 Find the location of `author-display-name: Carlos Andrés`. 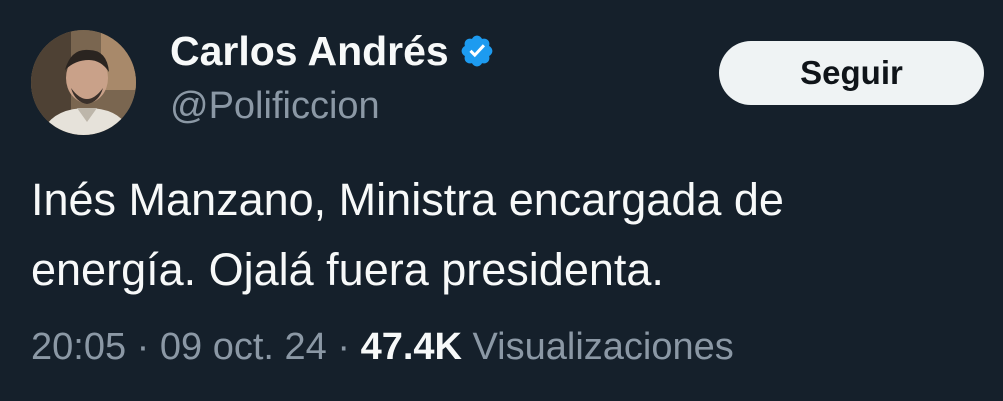

author-display-name: Carlos Andrés is located at coordinates (309, 51).